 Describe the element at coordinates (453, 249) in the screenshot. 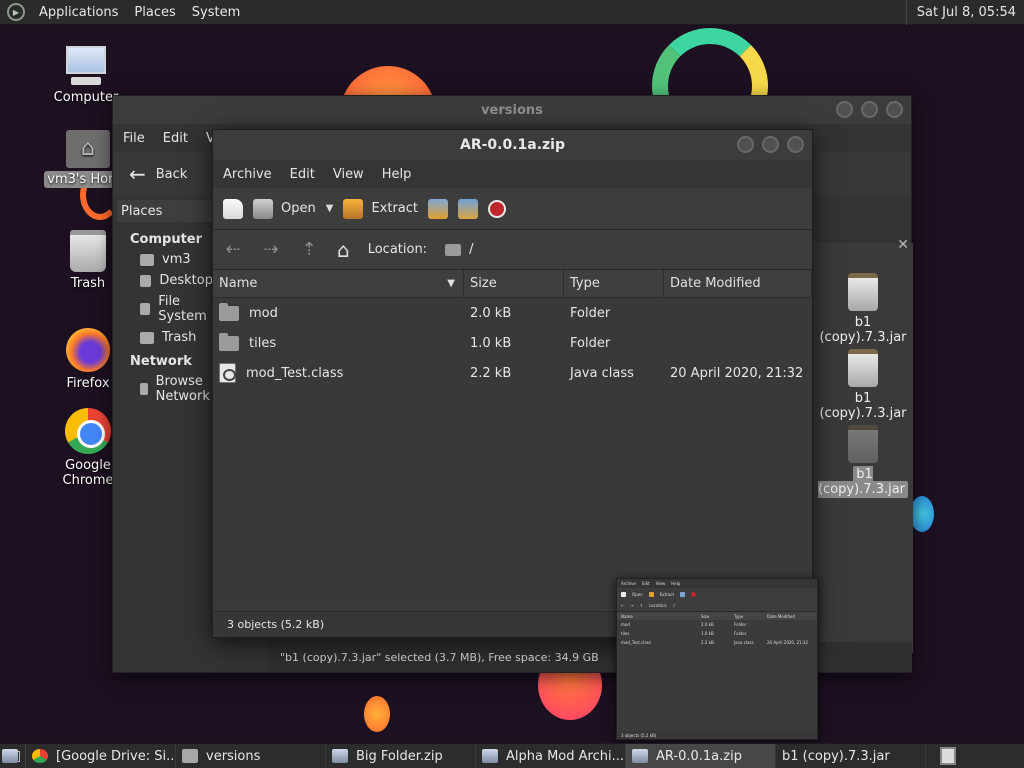

I see `folder-icon` at that location.